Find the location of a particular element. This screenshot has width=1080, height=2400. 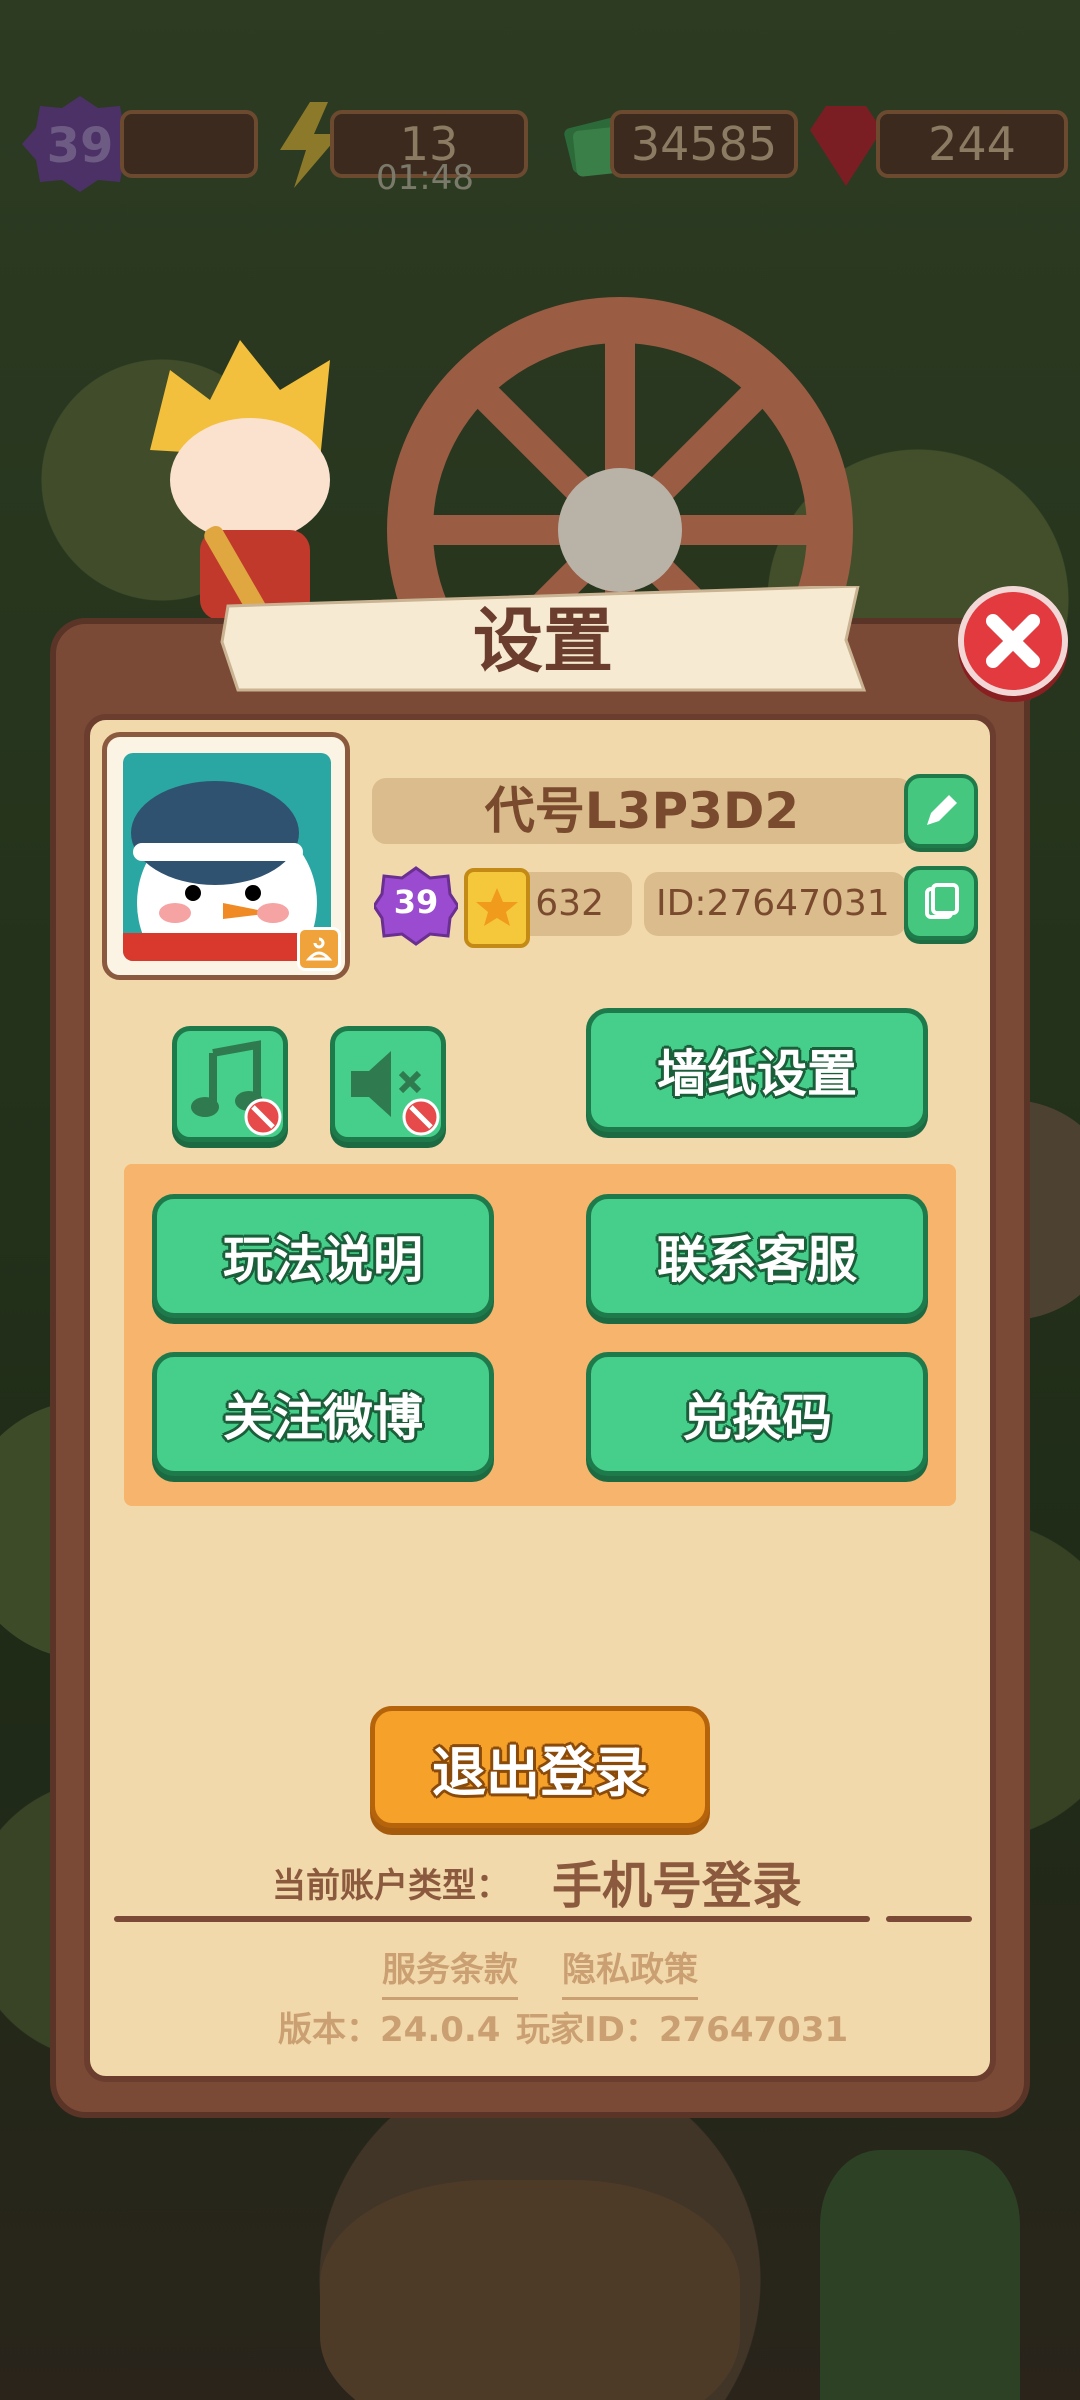

clipboard-star-icon is located at coordinates (497, 908).